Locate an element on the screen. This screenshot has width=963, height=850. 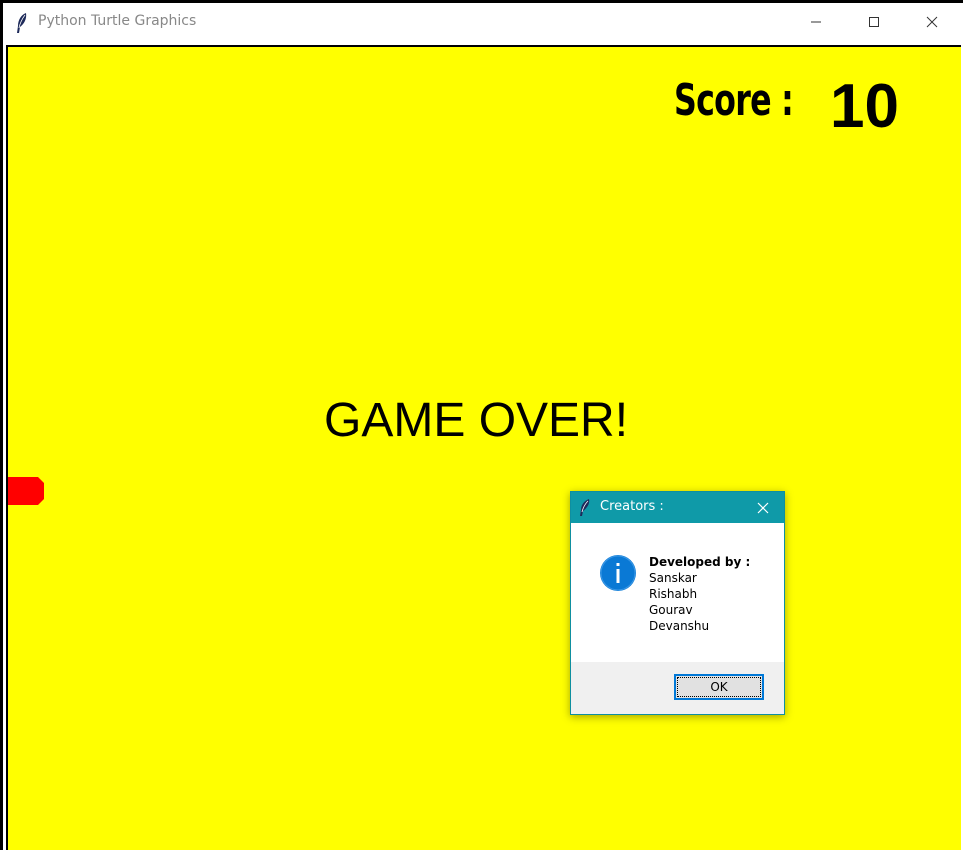
minimize-icon is located at coordinates (816, 22).